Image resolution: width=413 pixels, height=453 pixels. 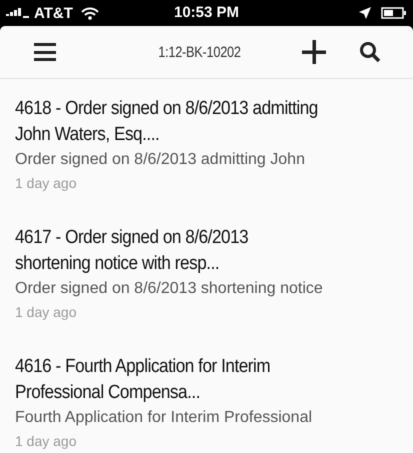 I want to click on case-number-title: 1:12-BK-10202, so click(x=199, y=52).